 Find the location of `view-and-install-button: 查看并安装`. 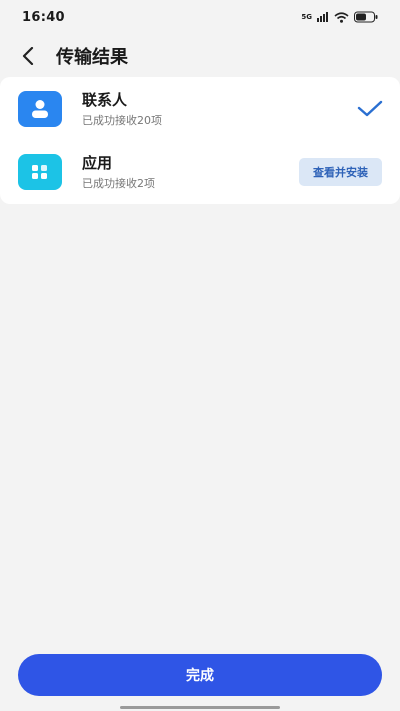

view-and-install-button: 查看并安装 is located at coordinates (340, 171).